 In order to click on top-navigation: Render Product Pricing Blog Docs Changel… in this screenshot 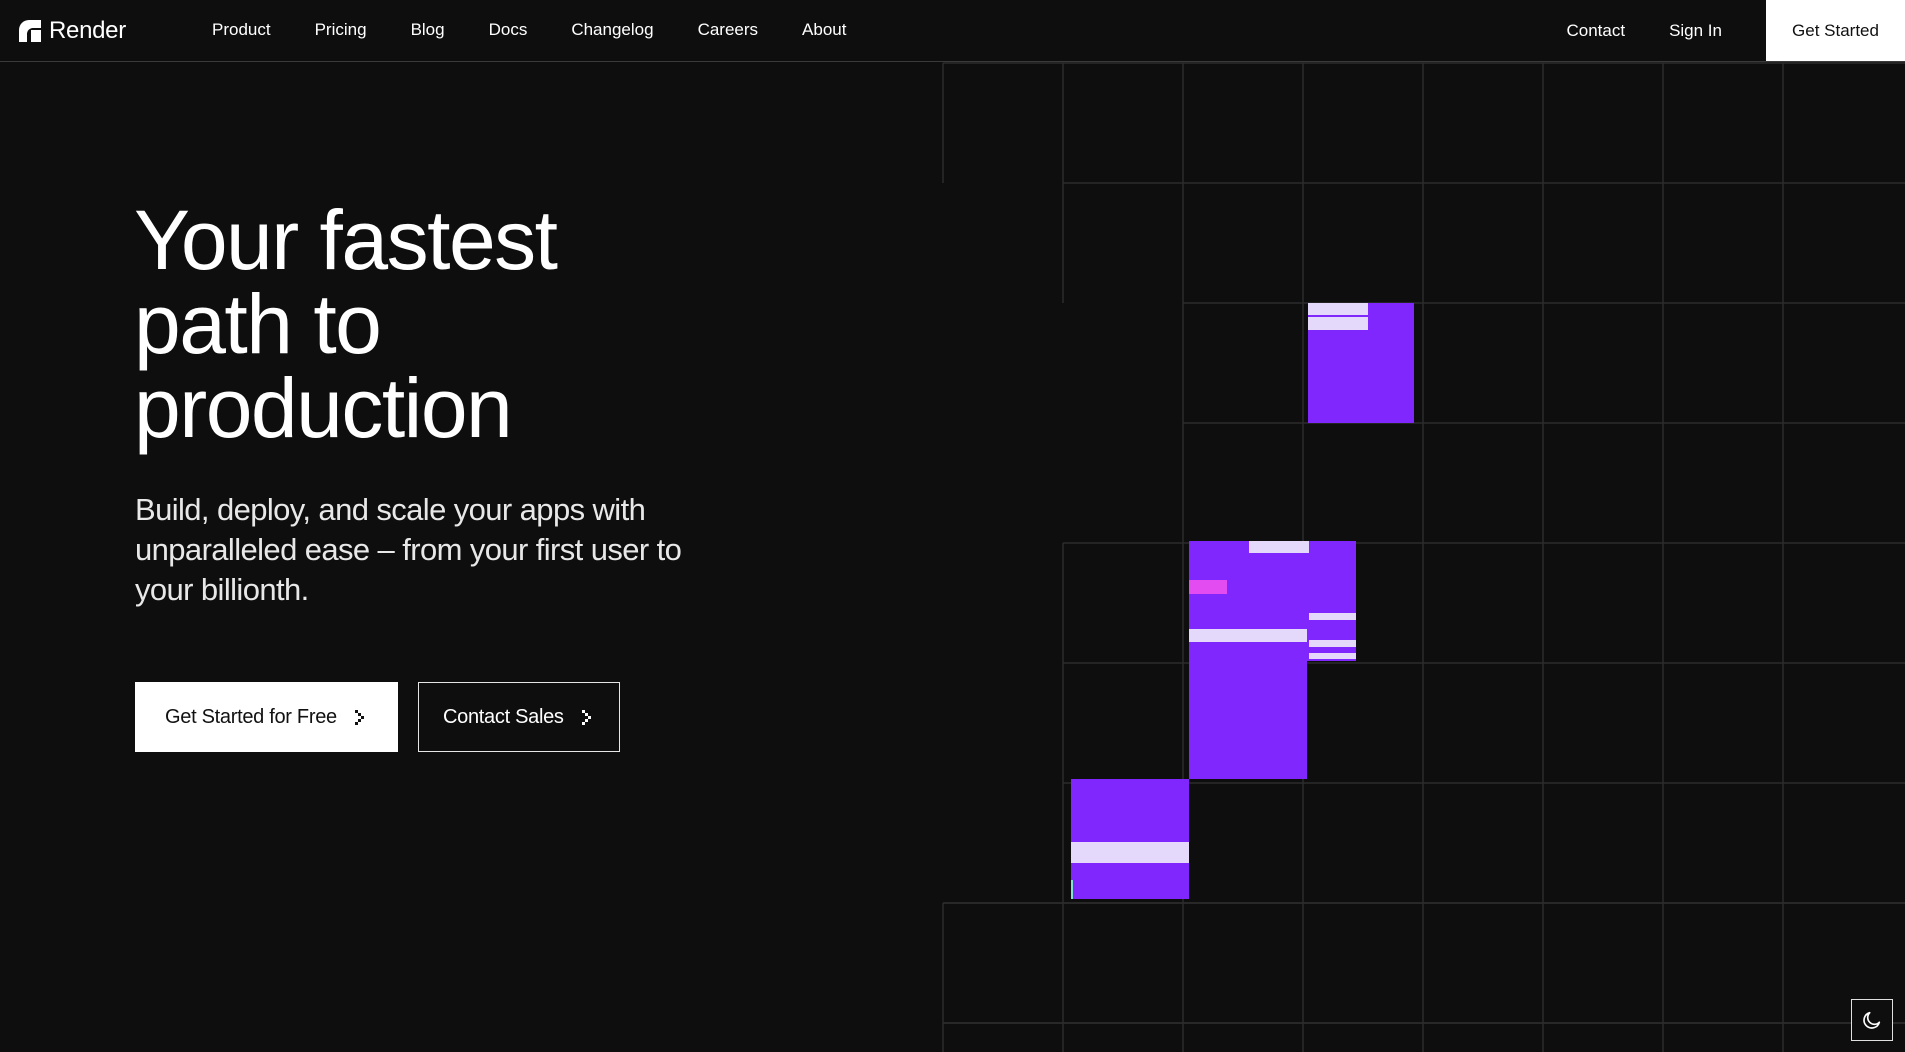, I will do `click(952, 31)`.